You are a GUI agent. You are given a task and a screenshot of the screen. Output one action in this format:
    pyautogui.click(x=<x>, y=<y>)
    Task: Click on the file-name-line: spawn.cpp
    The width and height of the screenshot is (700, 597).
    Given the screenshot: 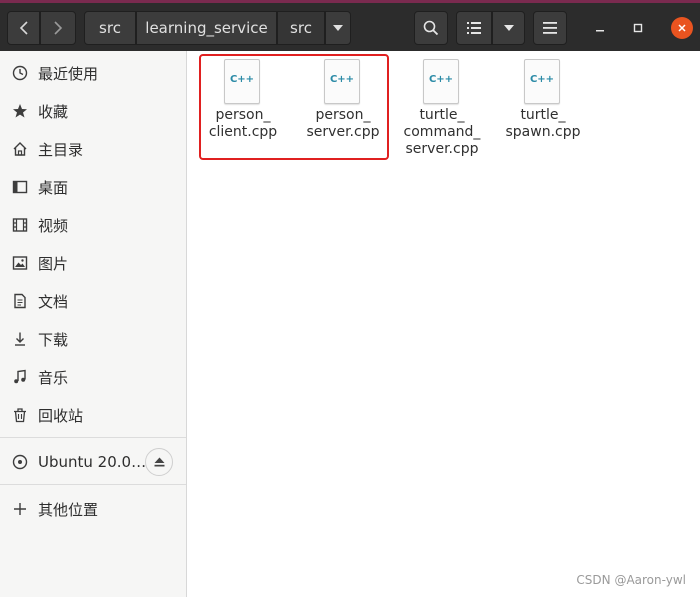 What is the action you would take?
    pyautogui.click(x=543, y=132)
    